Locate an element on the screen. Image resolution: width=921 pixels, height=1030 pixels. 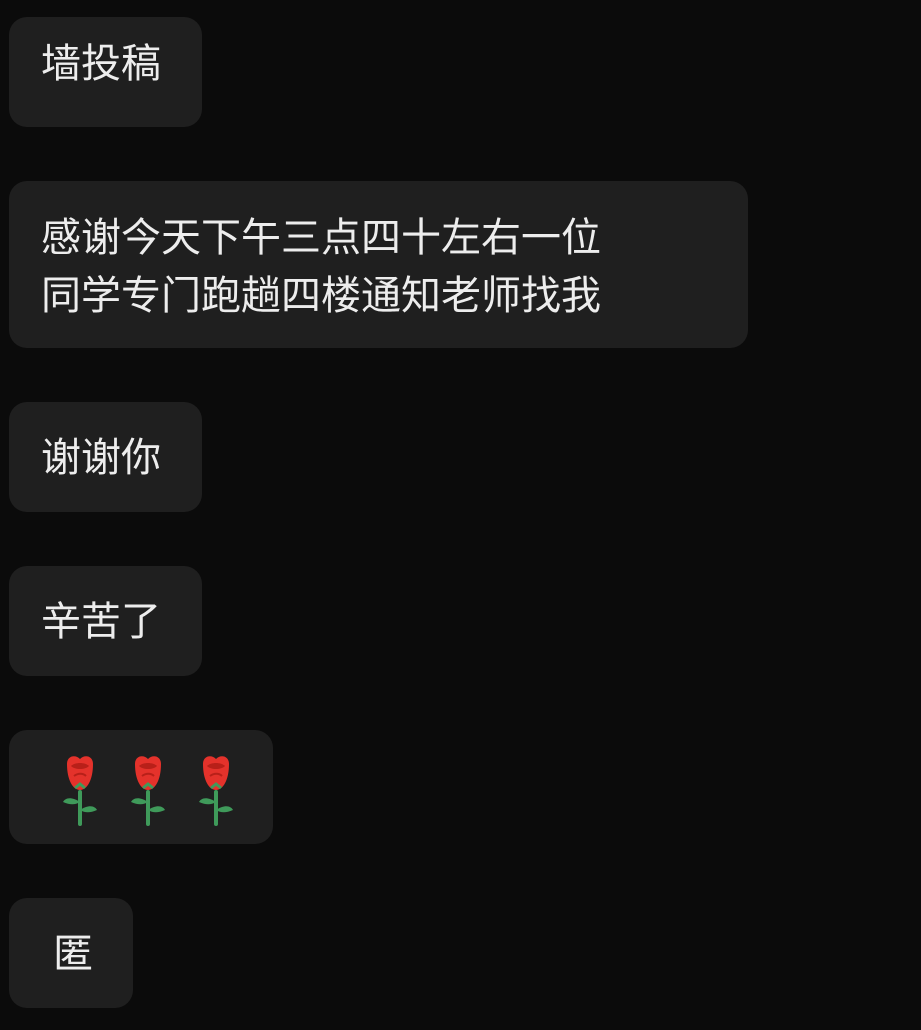
message-bubble: 辛苦了 is located at coordinates (105, 621).